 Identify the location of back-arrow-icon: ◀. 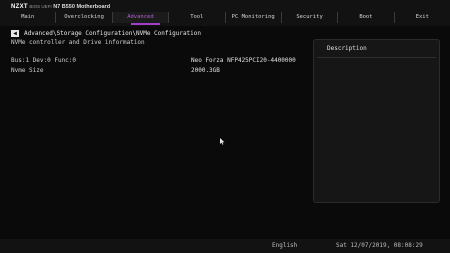
(15, 33).